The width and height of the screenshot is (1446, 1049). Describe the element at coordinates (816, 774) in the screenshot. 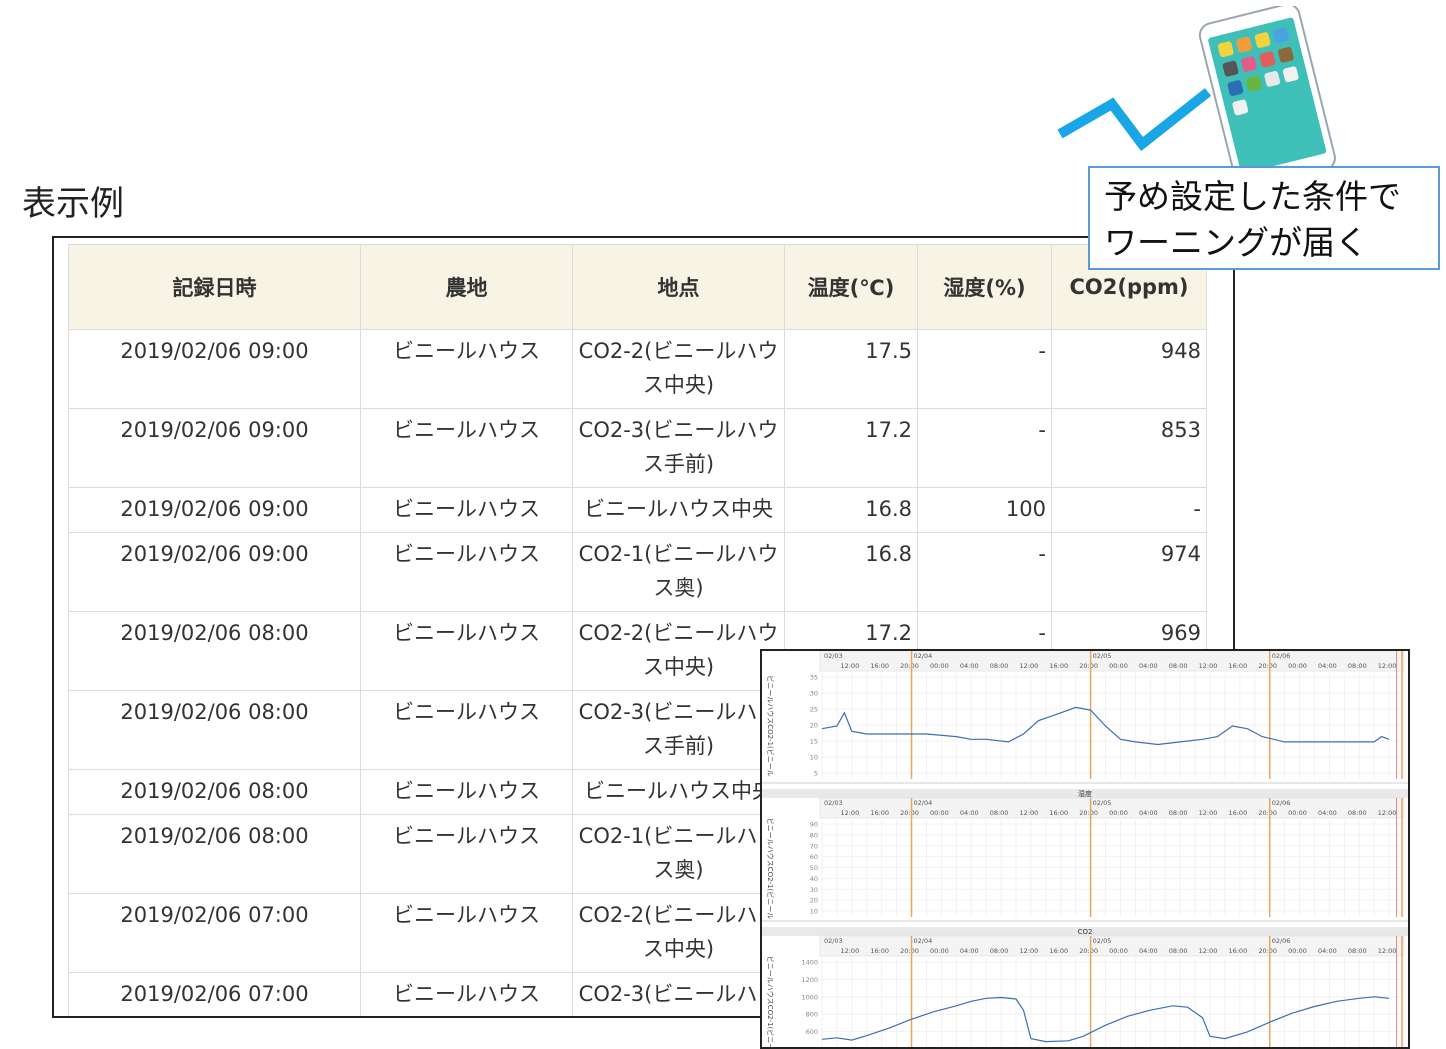

I see `y-tick-label: 5` at that location.